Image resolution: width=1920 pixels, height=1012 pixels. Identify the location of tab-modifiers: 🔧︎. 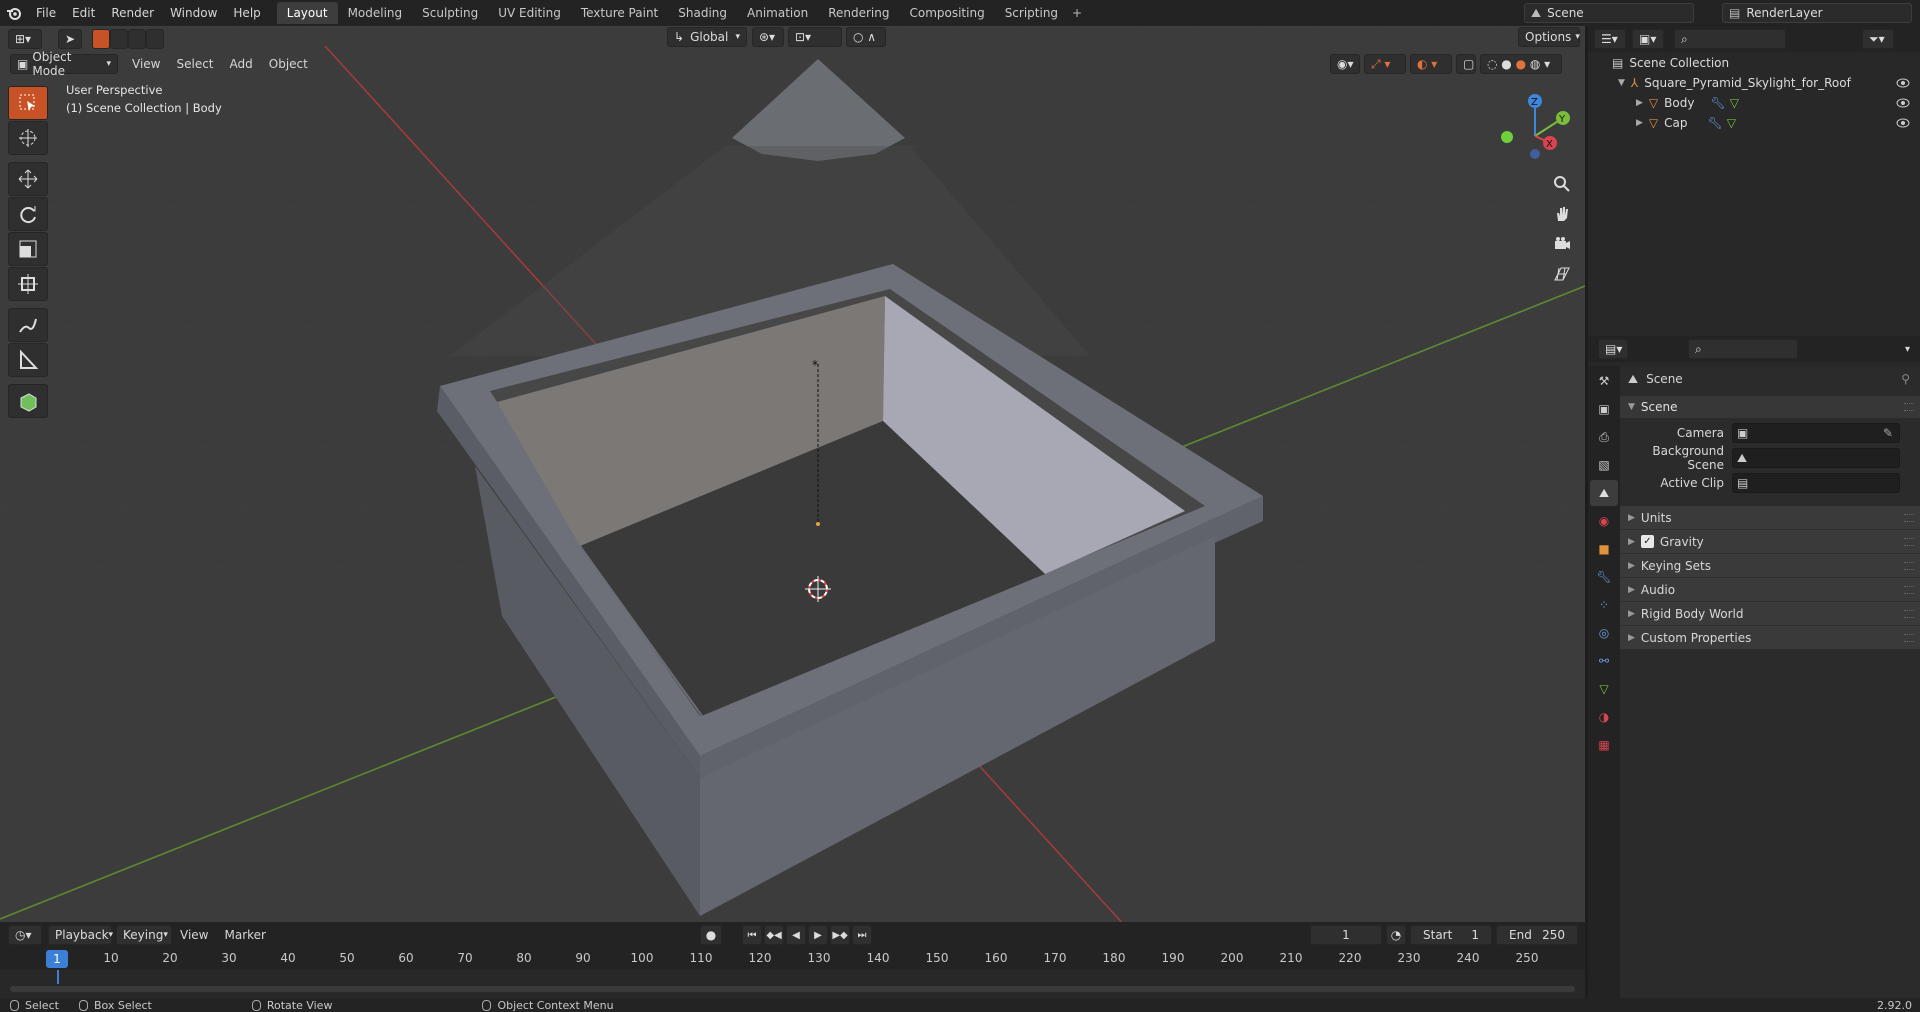
(1604, 577).